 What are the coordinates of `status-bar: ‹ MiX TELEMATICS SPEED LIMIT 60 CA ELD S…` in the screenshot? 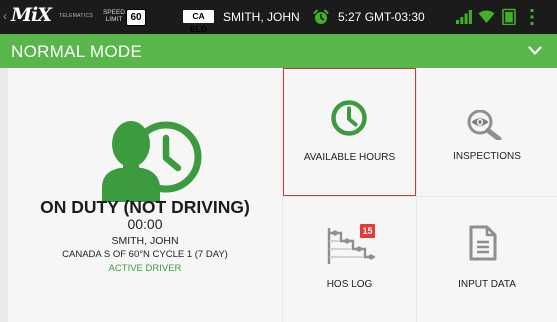 It's located at (278, 17).